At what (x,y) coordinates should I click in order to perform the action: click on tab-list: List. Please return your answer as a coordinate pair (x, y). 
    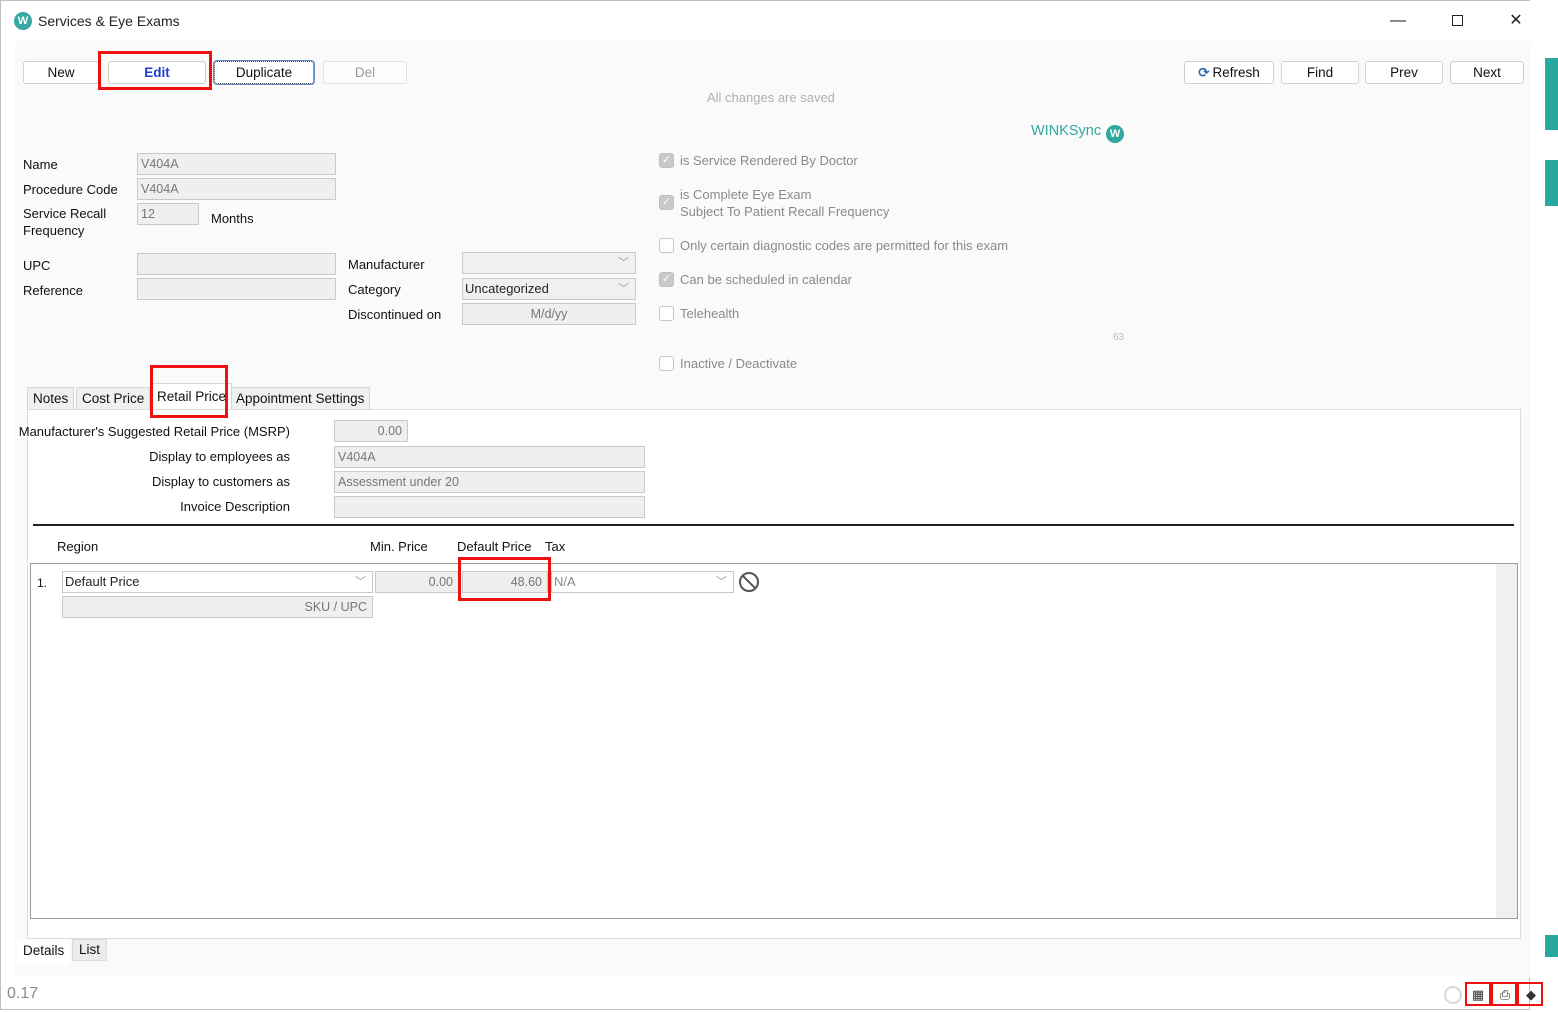
    Looking at the image, I should click on (90, 950).